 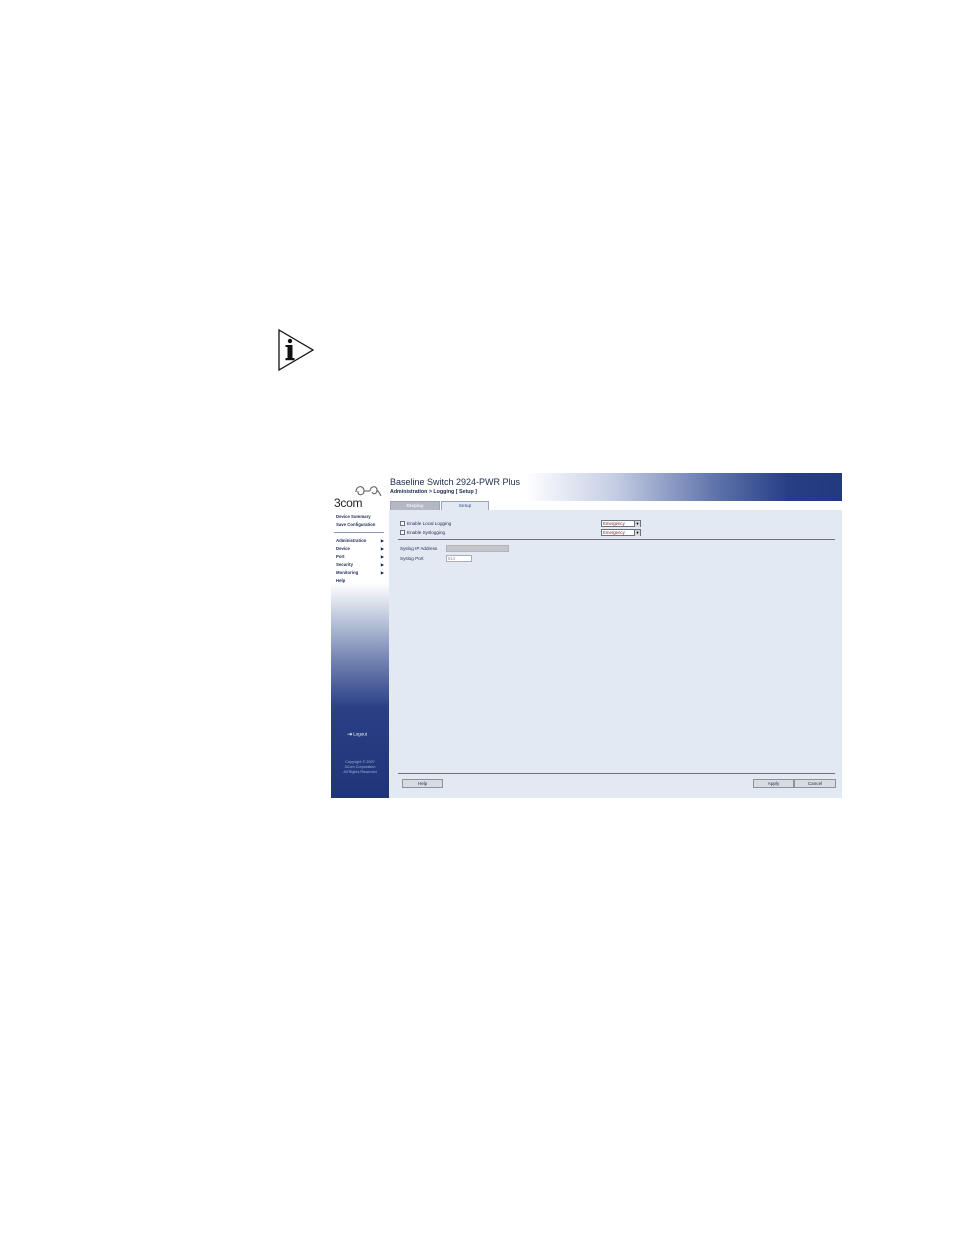 I want to click on logout-icon: ⇥, so click(x=350, y=735).